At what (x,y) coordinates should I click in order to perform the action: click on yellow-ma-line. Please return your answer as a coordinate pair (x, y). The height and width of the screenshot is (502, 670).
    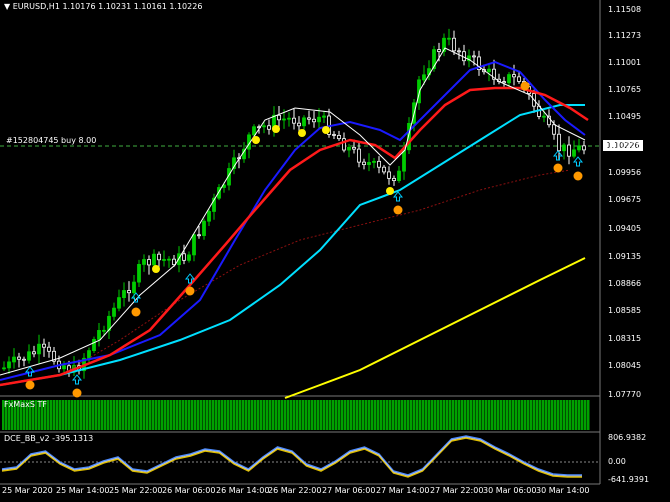
    Looking at the image, I should click on (435, 328).